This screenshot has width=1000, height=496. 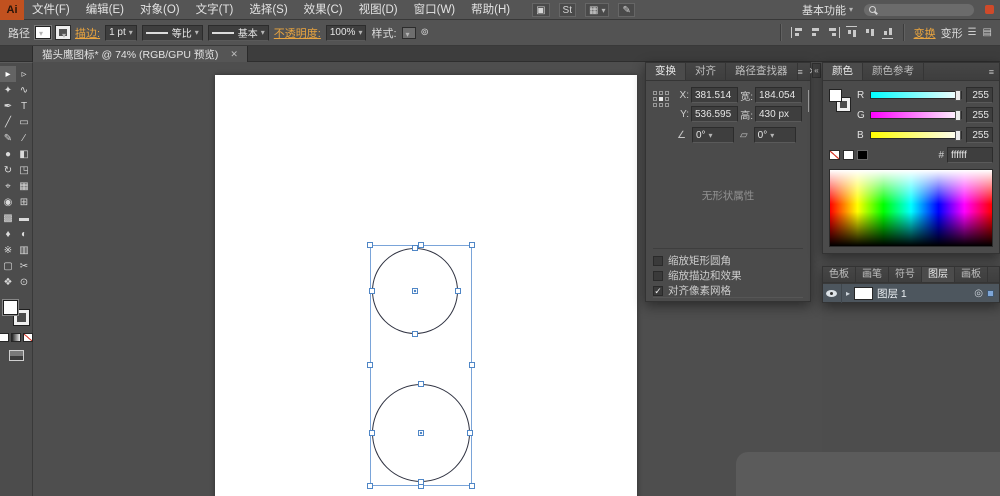 What do you see at coordinates (8, 202) in the screenshot?
I see `shape-builder-tool: ◉` at bounding box center [8, 202].